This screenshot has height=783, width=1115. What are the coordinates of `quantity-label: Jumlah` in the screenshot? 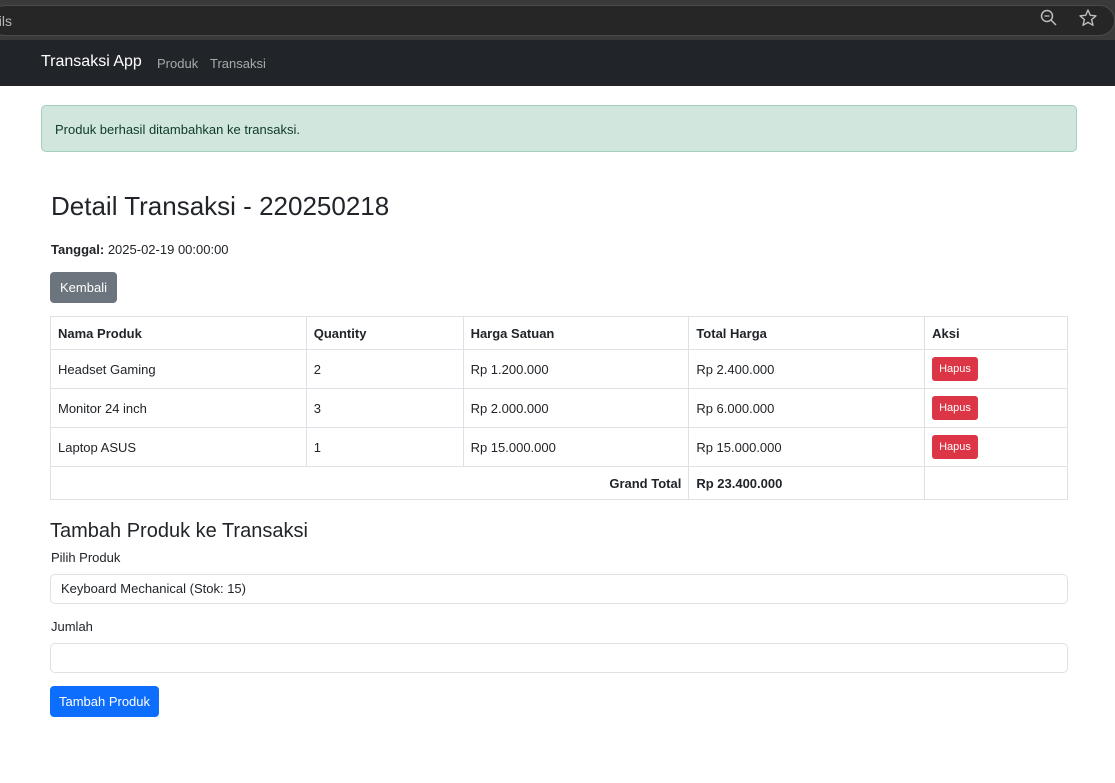 It's located at (72, 626).